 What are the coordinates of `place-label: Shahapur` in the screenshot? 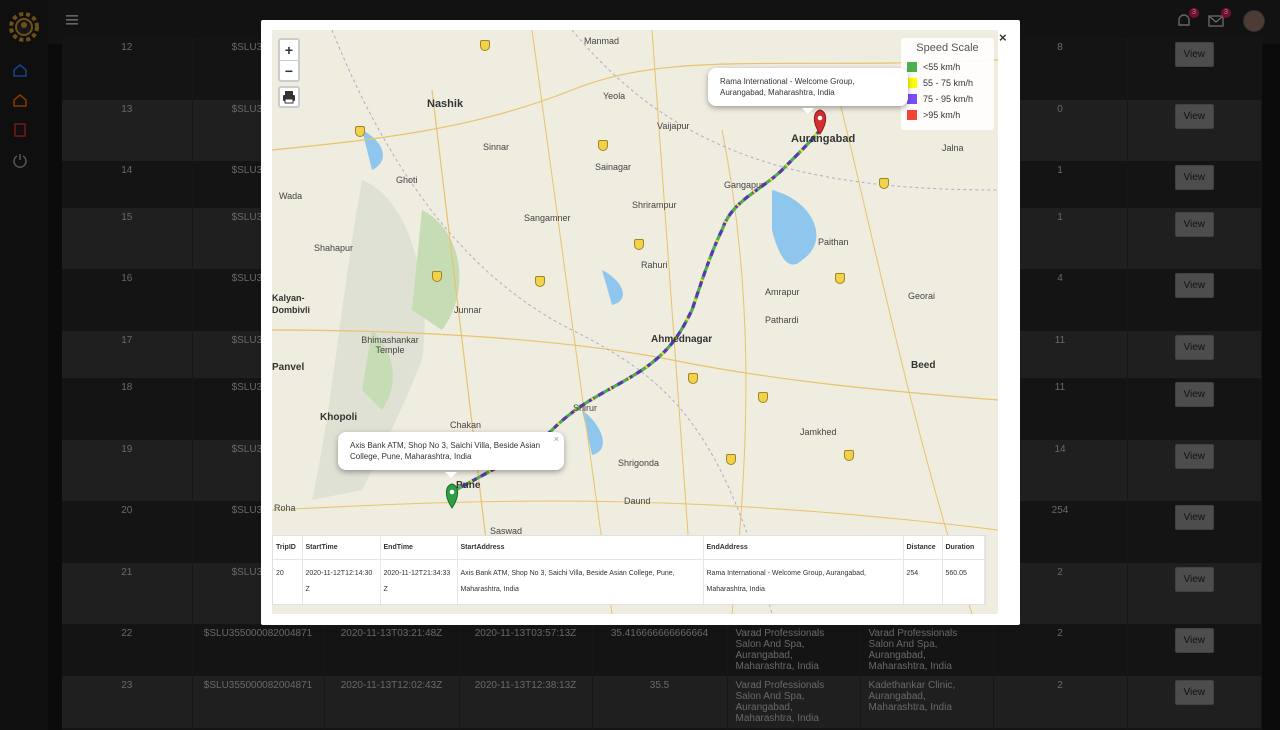 It's located at (334, 248).